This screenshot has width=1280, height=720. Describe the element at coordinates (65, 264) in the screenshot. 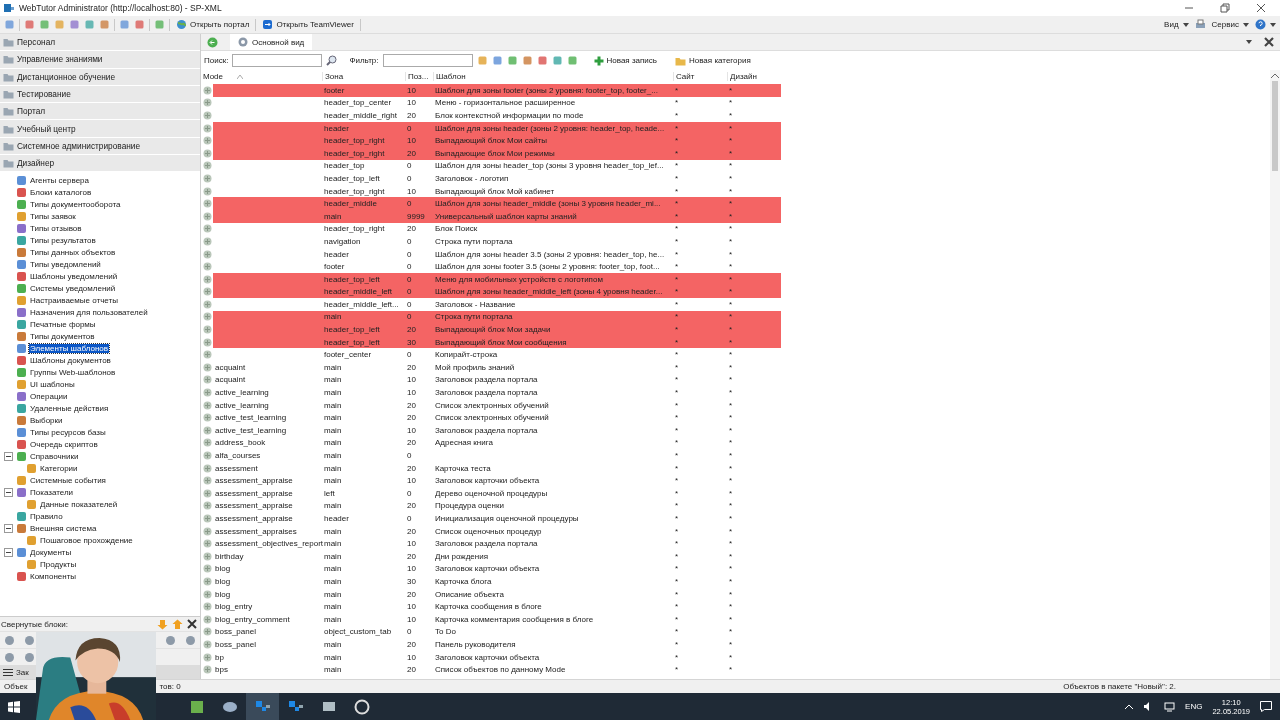

I see `tree-item: Типы уведомлений` at that location.